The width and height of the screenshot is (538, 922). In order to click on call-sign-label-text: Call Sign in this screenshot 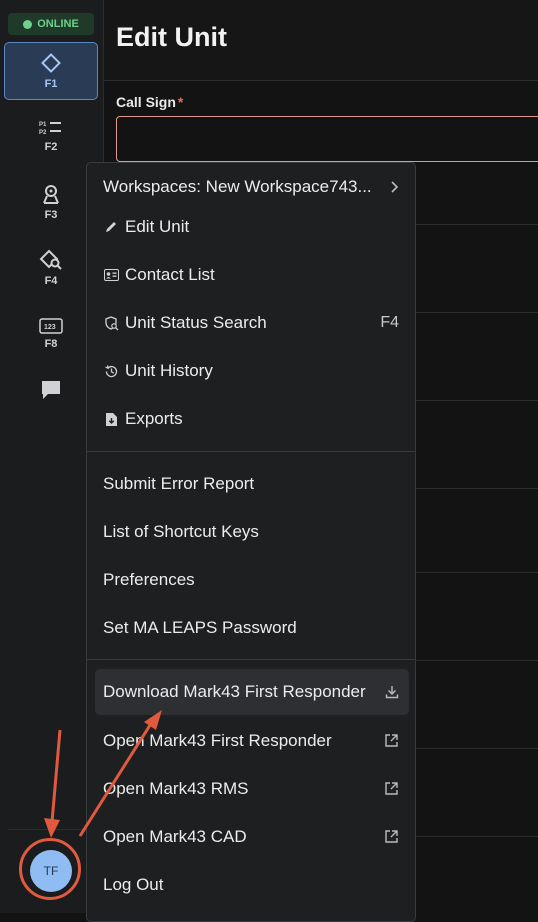, I will do `click(146, 102)`.